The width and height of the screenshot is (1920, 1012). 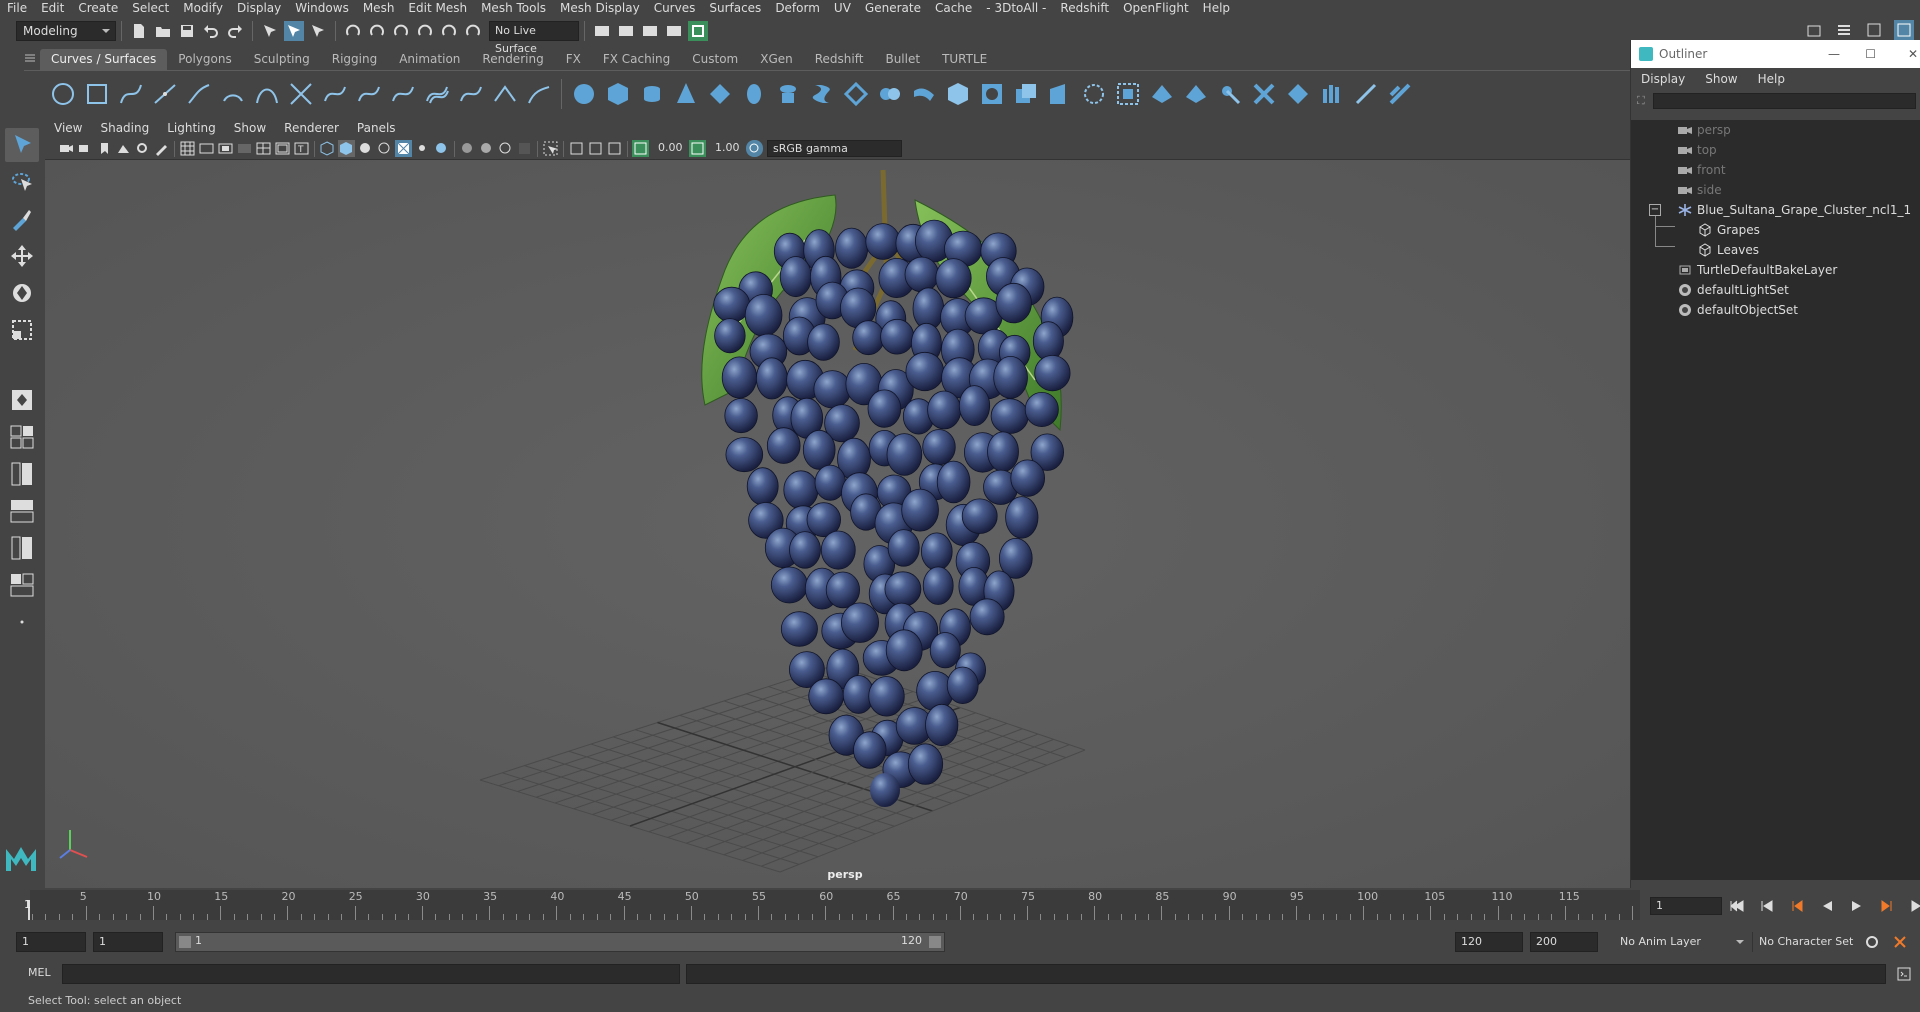 I want to click on offset-curve-icon, so click(x=437, y=94).